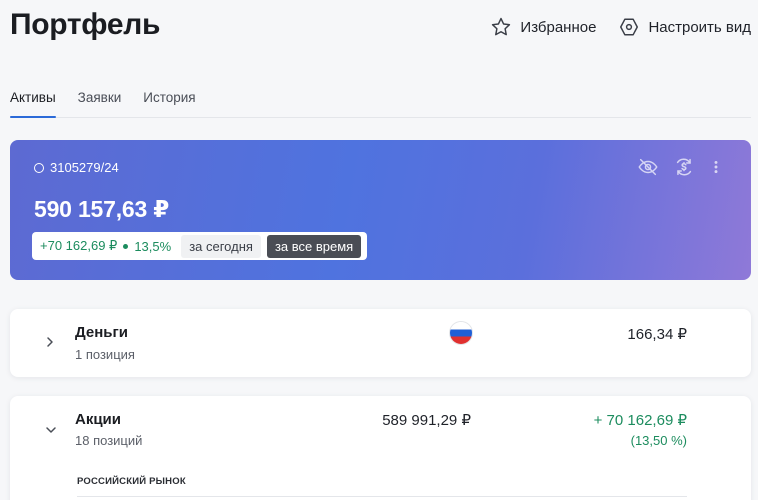  Describe the element at coordinates (558, 27) in the screenshot. I see `favorites-label: Избранное` at that location.